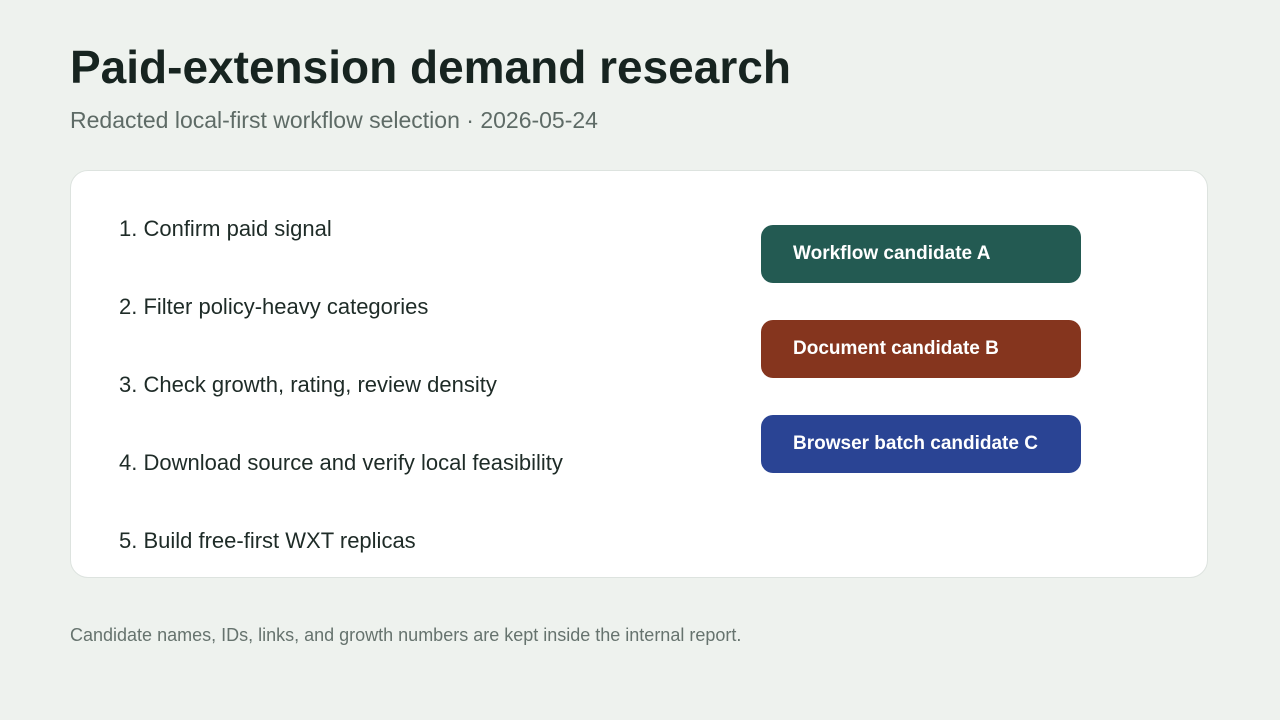 The image size is (1280, 720). I want to click on candidate-b-button: Document candidate B, so click(921, 349).